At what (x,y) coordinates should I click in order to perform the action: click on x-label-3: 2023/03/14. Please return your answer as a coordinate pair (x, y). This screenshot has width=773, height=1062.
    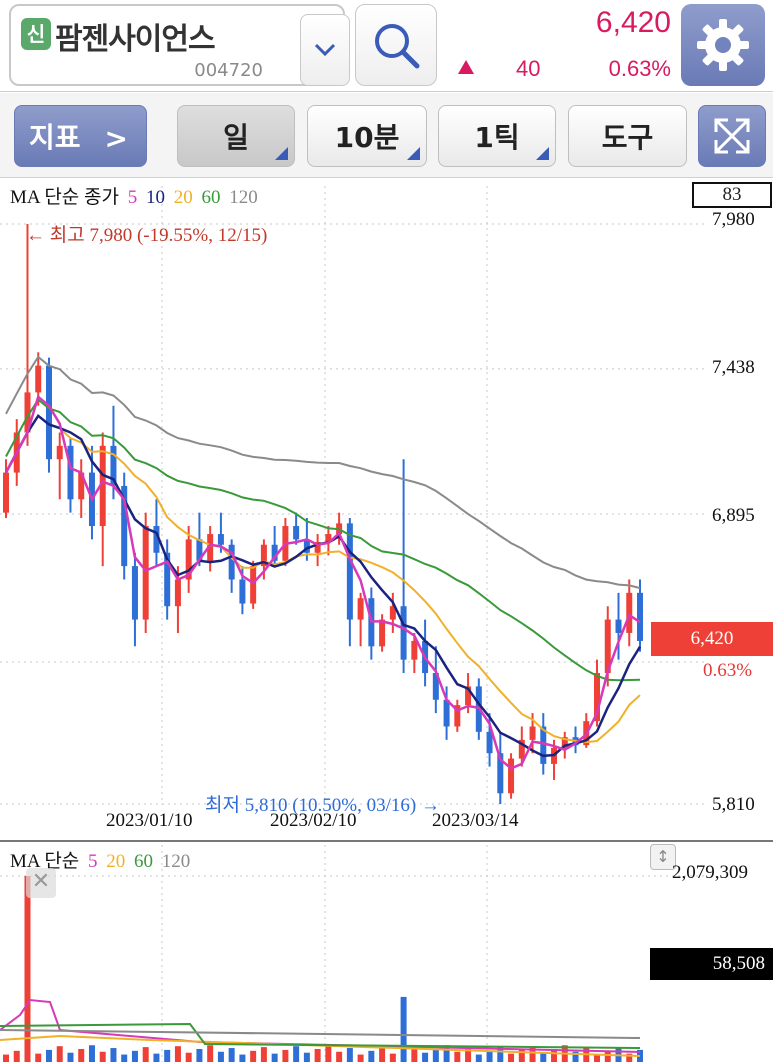
    Looking at the image, I should click on (475, 820).